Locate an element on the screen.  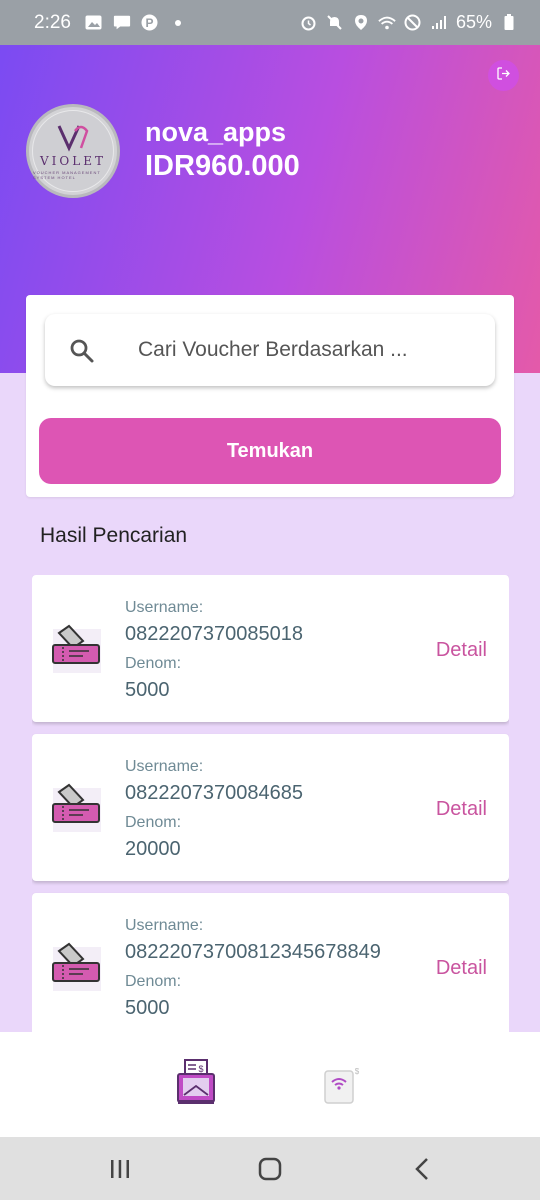
logo-subtext: VOUCHER MANAGEMENT SYSTEM HOTEL is located at coordinates (67, 174).